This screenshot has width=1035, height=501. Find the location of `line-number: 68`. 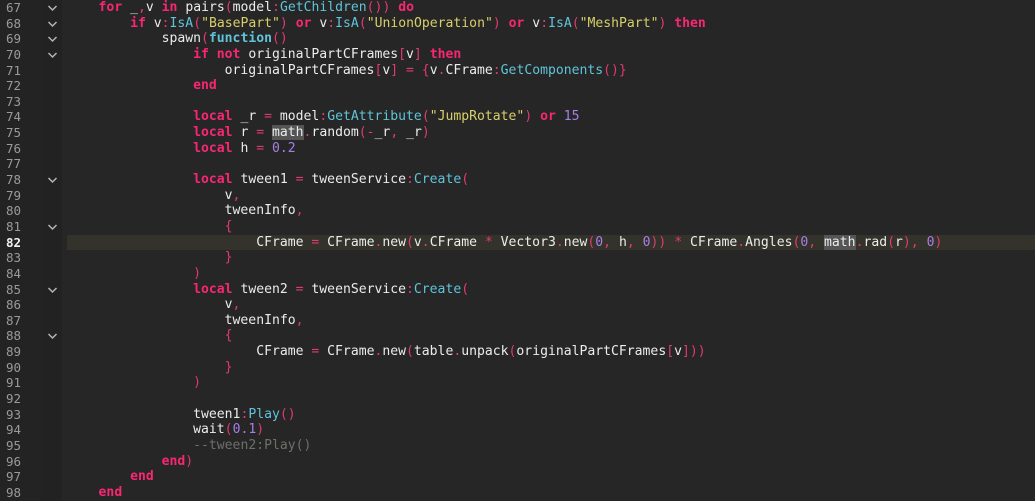

line-number: 68 is located at coordinates (14, 23).